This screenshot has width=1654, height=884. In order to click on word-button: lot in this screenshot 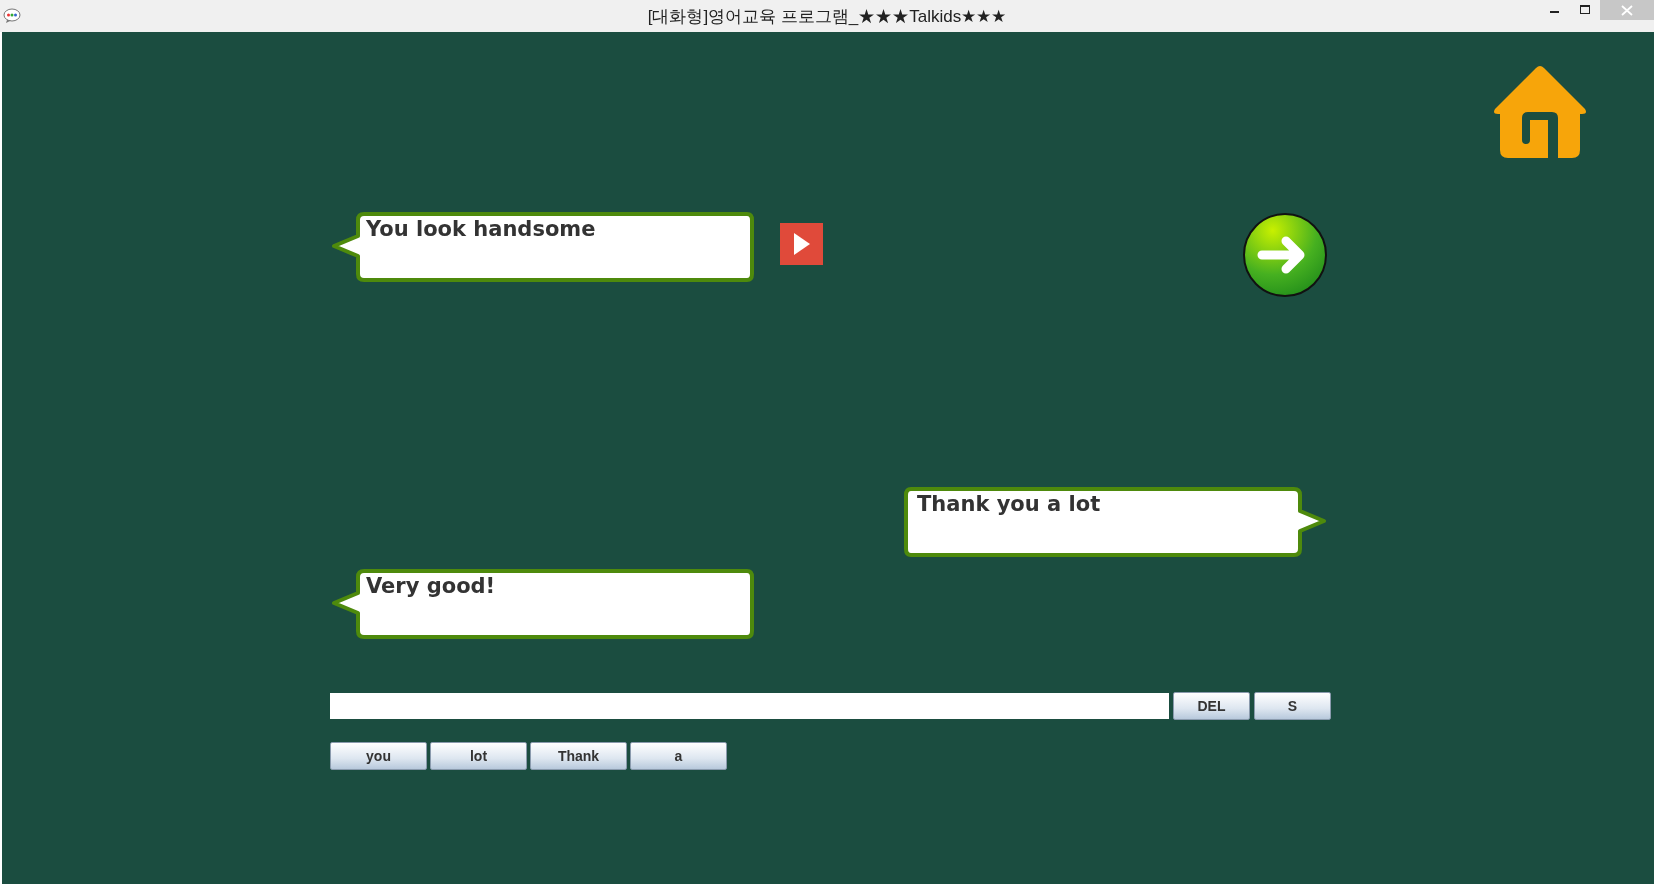, I will do `click(478, 756)`.